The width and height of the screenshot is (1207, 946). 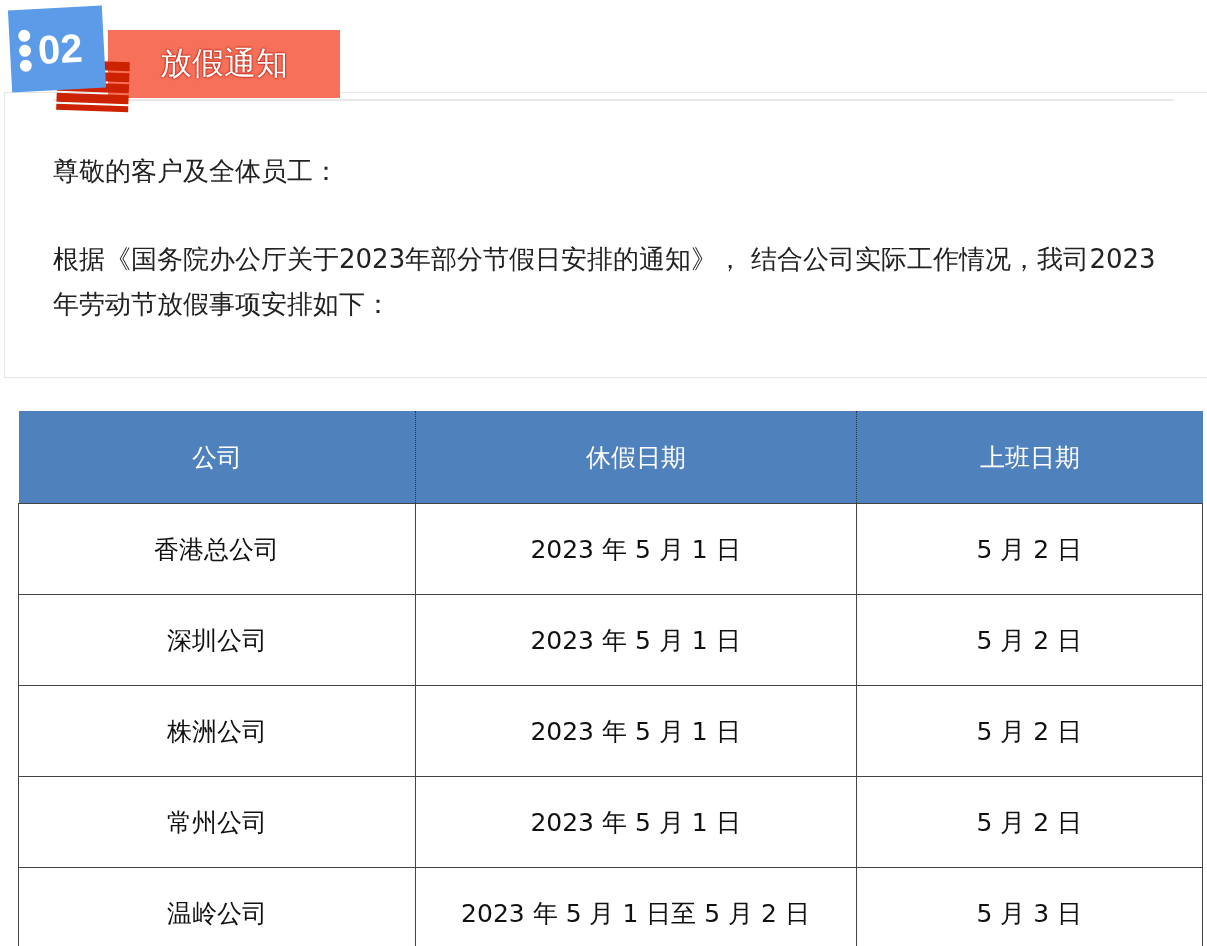 What do you see at coordinates (216, 822) in the screenshot?
I see `table-cell: 常州公司` at bounding box center [216, 822].